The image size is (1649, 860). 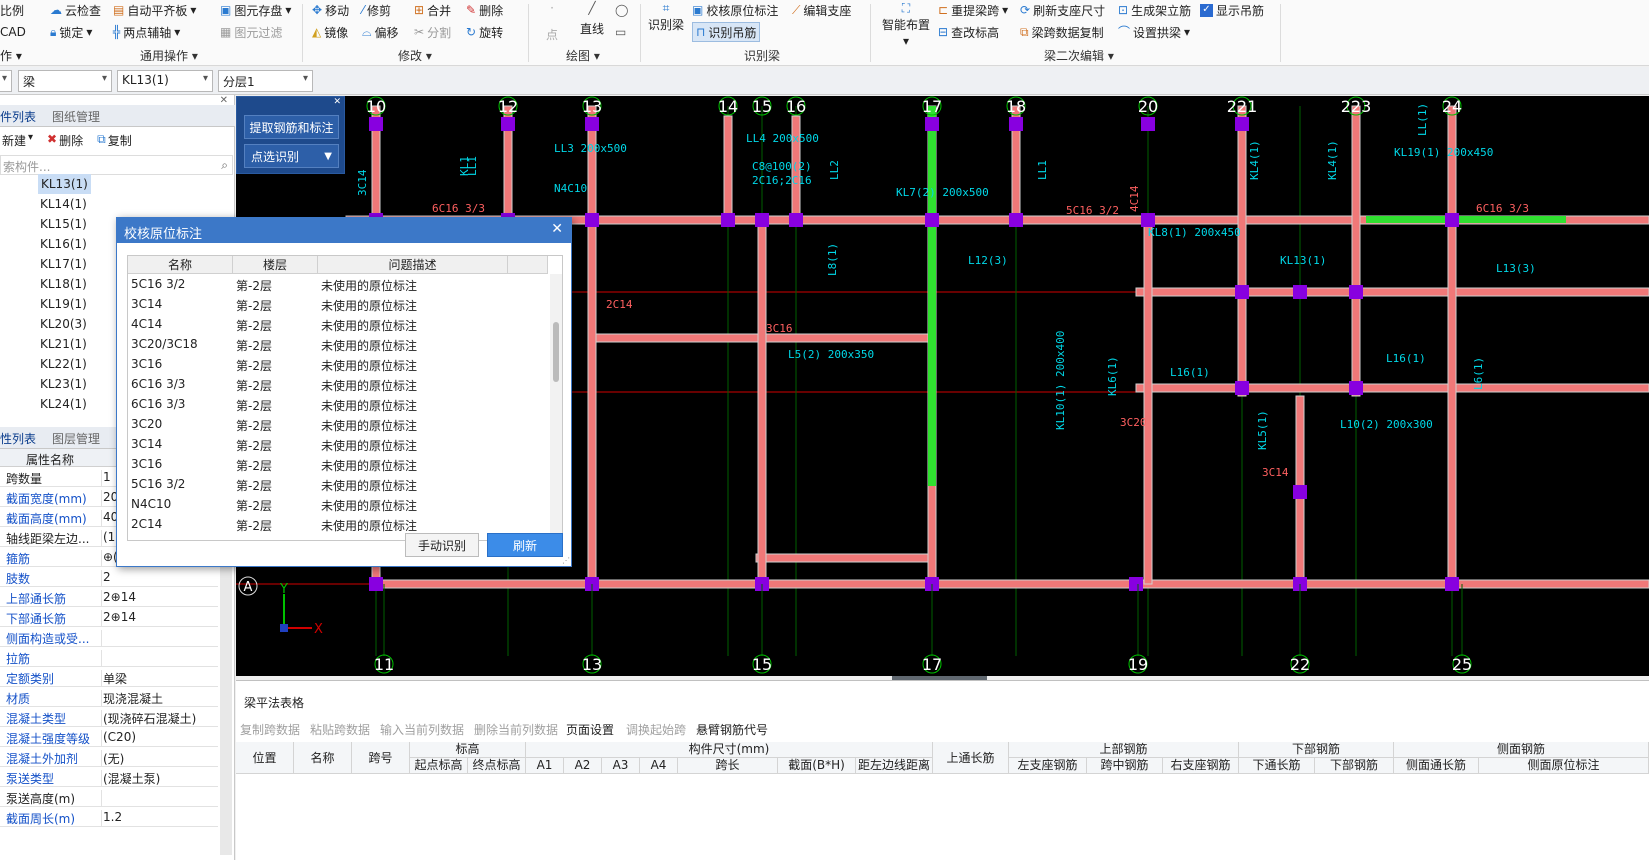 I want to click on cad-button: CAD, so click(x=13, y=32).